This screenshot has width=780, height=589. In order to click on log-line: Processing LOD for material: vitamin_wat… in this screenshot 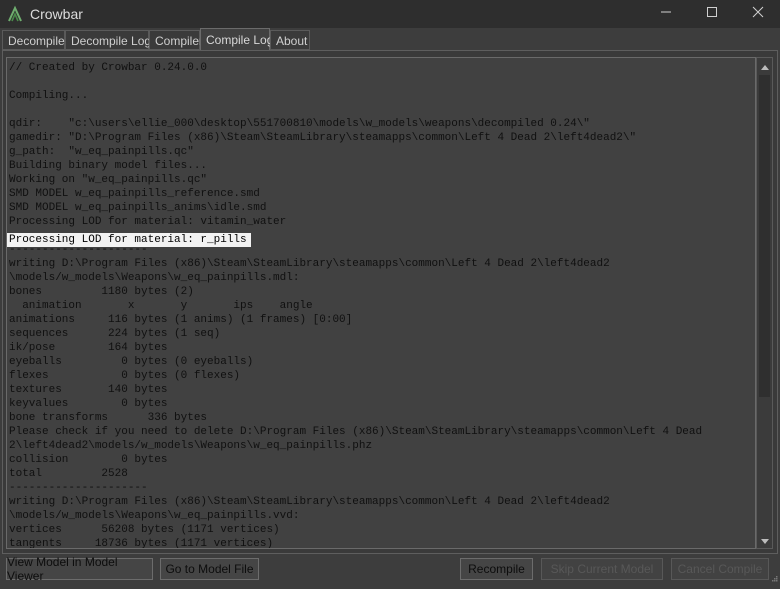, I will do `click(148, 222)`.